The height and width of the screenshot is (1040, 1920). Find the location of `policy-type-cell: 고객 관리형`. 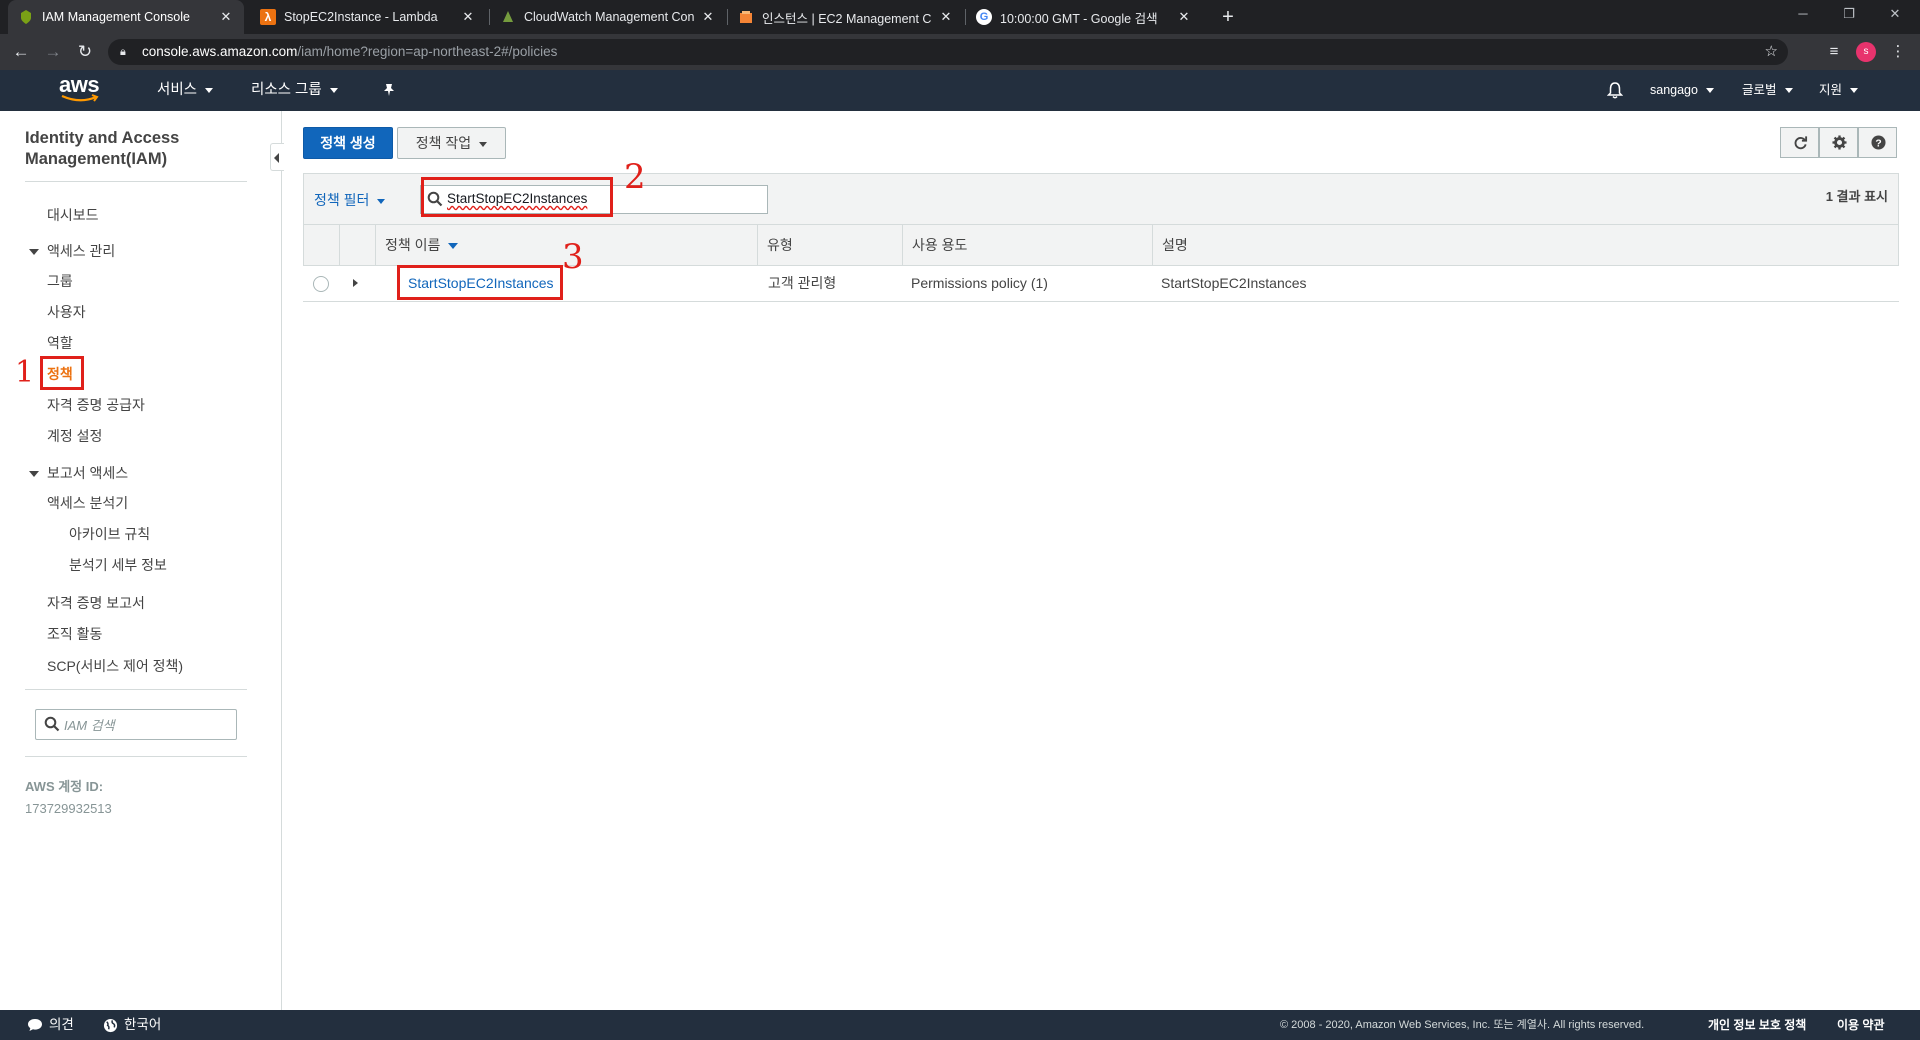

policy-type-cell: 고객 관리형 is located at coordinates (802, 283).